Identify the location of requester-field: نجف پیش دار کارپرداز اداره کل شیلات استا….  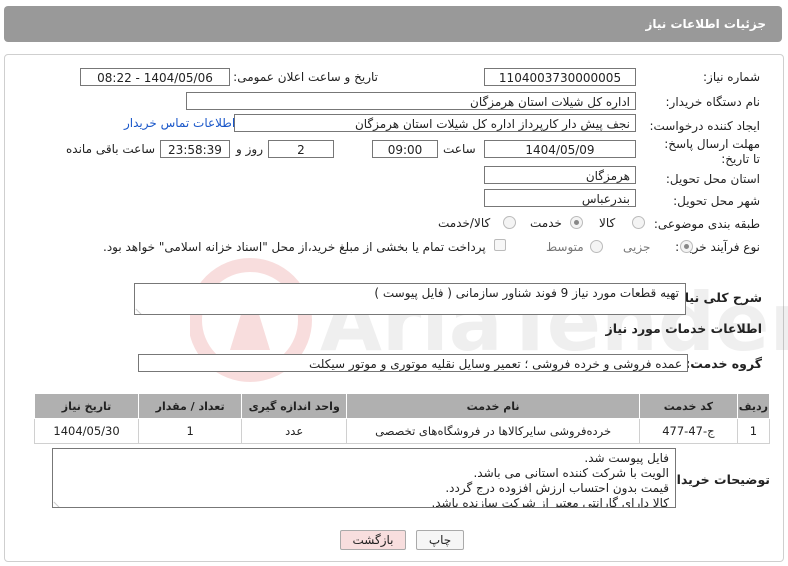
(435, 123).